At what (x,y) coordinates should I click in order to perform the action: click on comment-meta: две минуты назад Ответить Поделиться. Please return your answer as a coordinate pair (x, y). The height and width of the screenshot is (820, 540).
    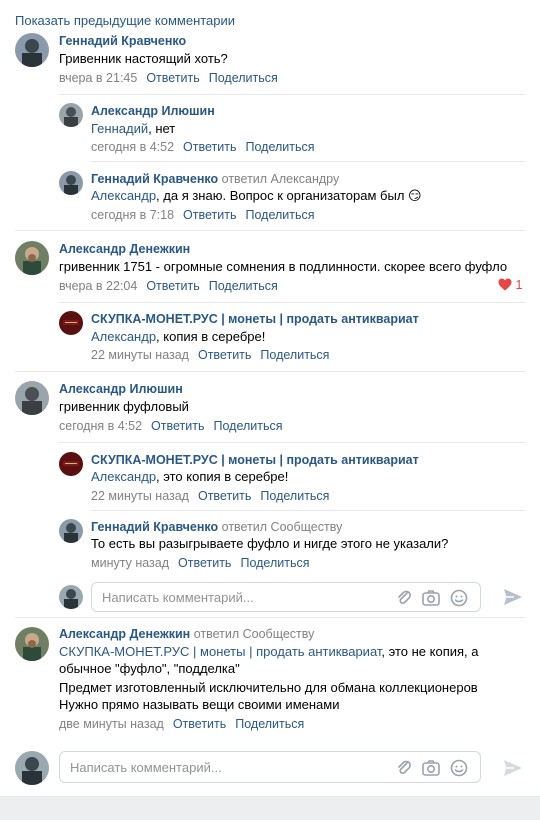
    Looking at the image, I should click on (181, 724).